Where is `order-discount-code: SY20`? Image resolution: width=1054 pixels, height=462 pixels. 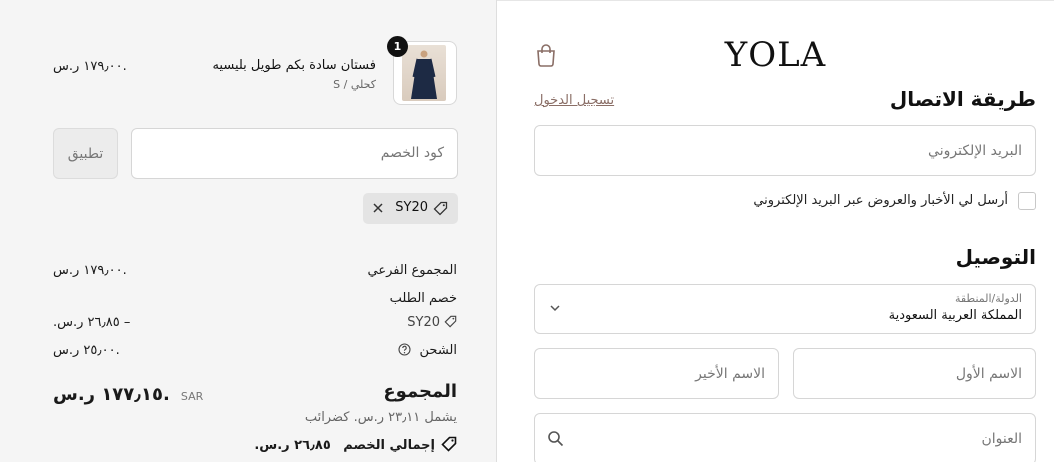
order-discount-code: SY20 is located at coordinates (423, 322).